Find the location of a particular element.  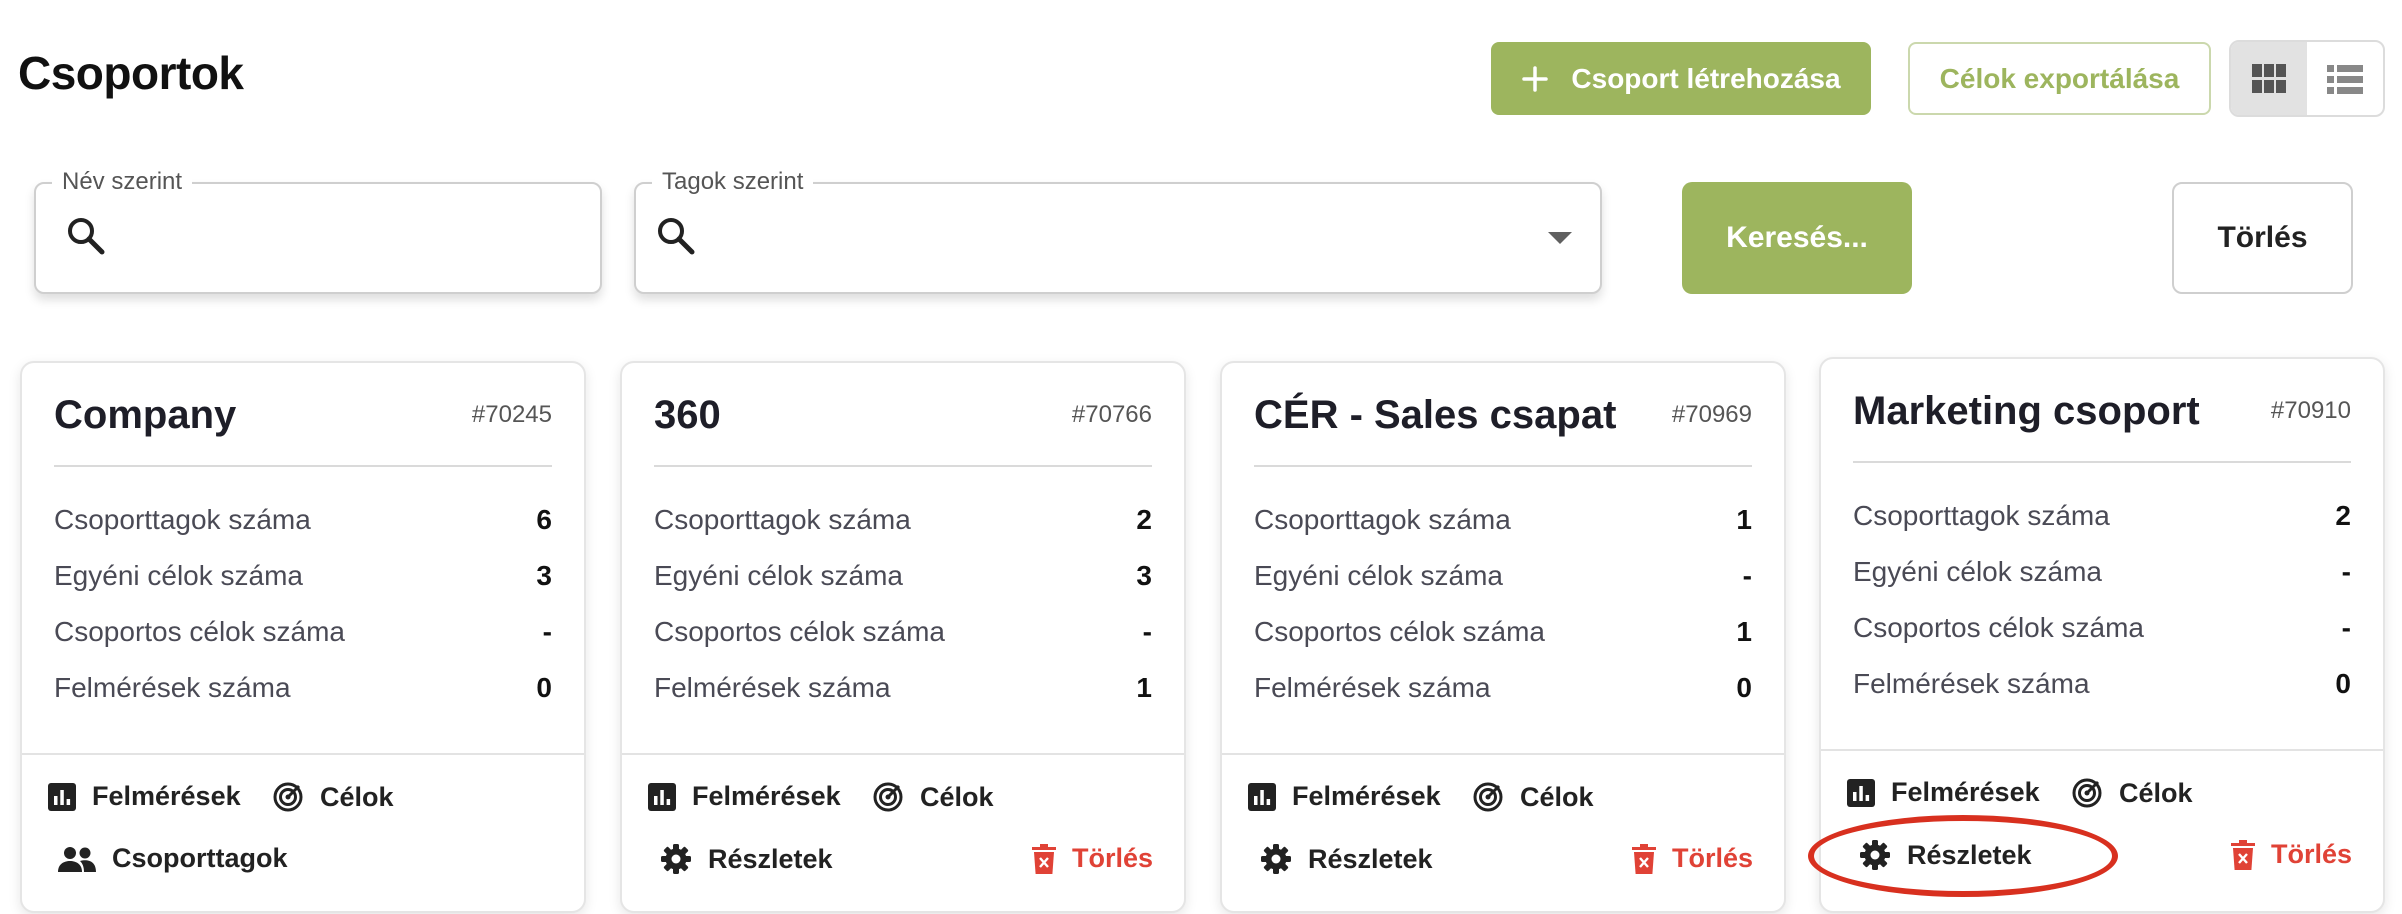

card-id: #70969 is located at coordinates (1711, 414).